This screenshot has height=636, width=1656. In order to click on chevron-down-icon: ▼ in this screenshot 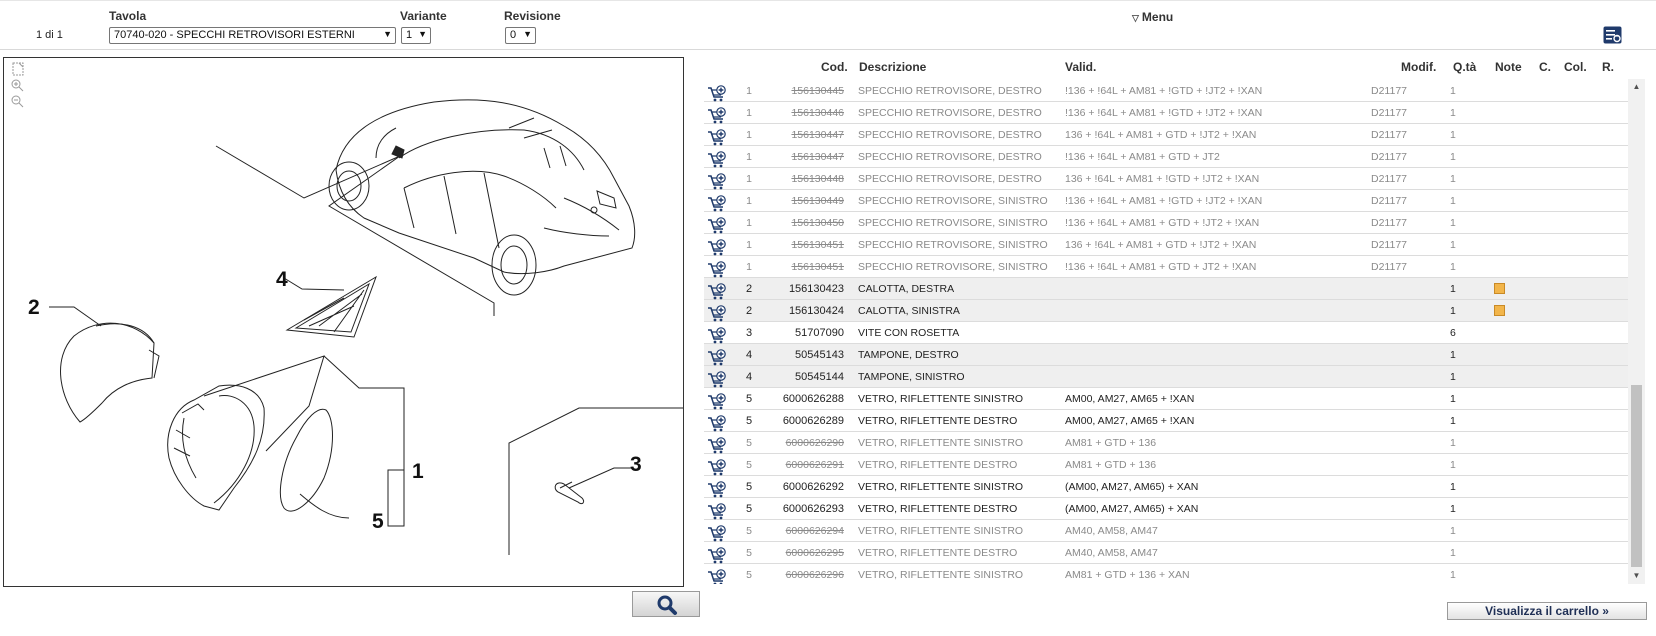, I will do `click(527, 34)`.